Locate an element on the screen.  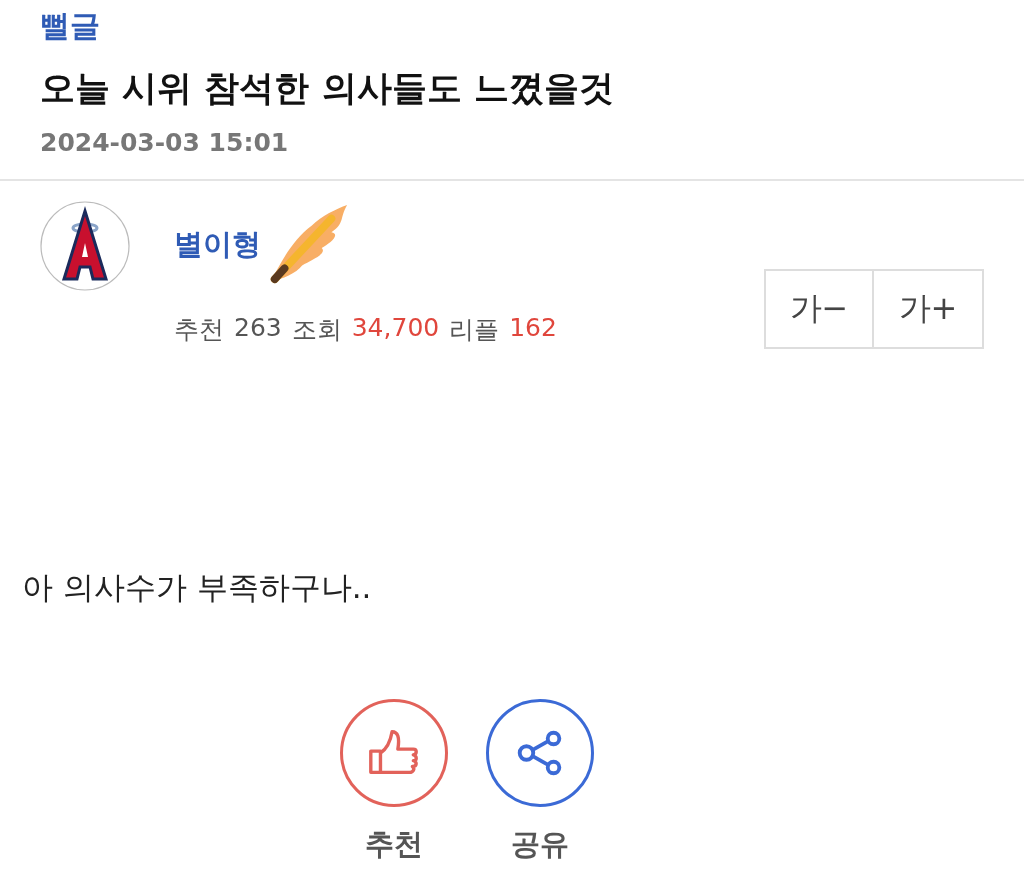
author-name: 별이형 is located at coordinates (217, 245).